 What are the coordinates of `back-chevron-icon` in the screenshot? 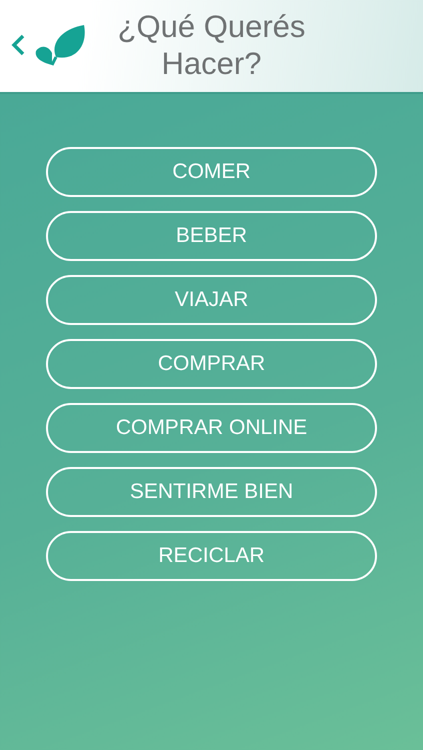 It's located at (18, 45).